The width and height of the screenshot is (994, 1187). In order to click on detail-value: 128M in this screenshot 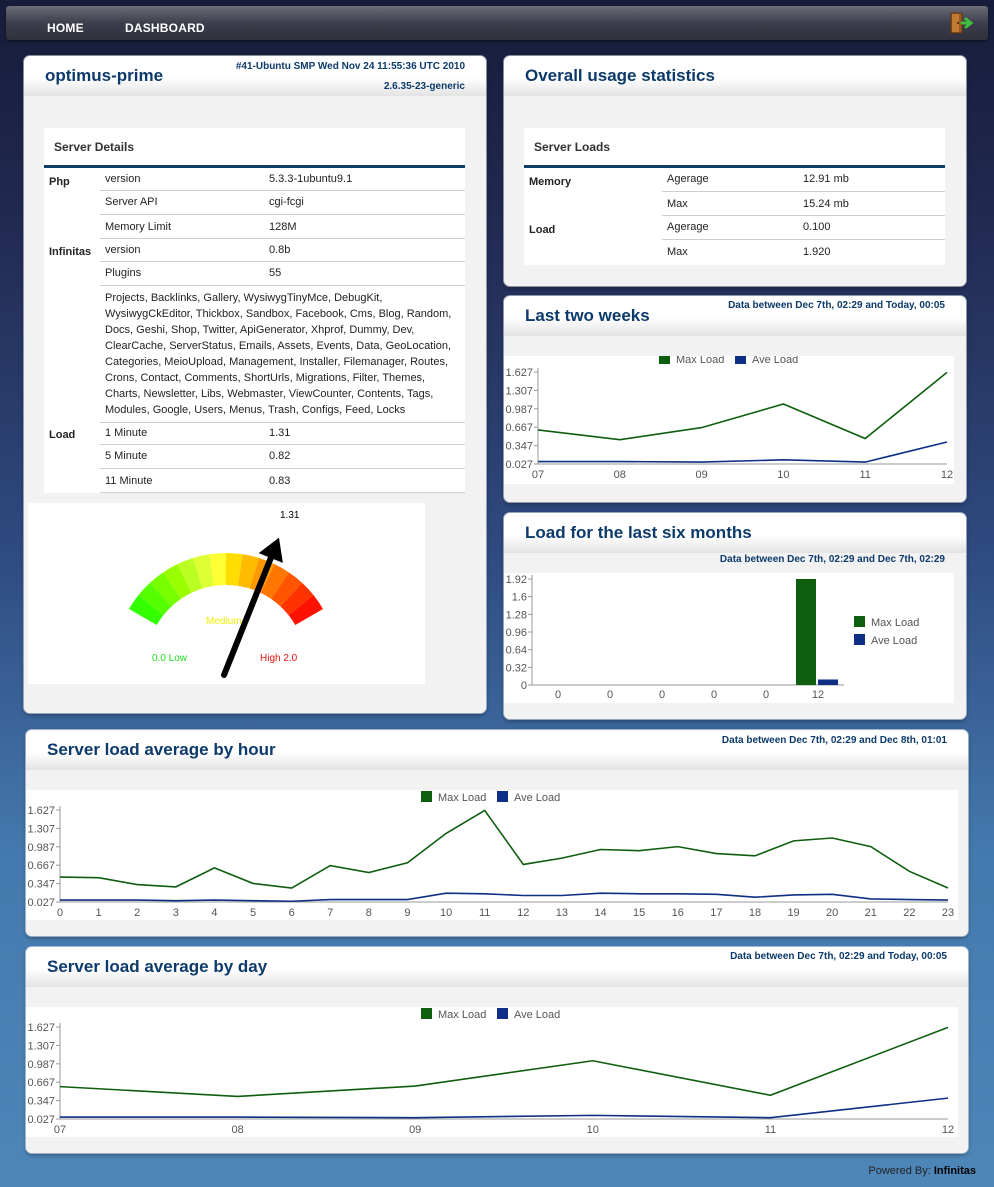, I will do `click(283, 227)`.